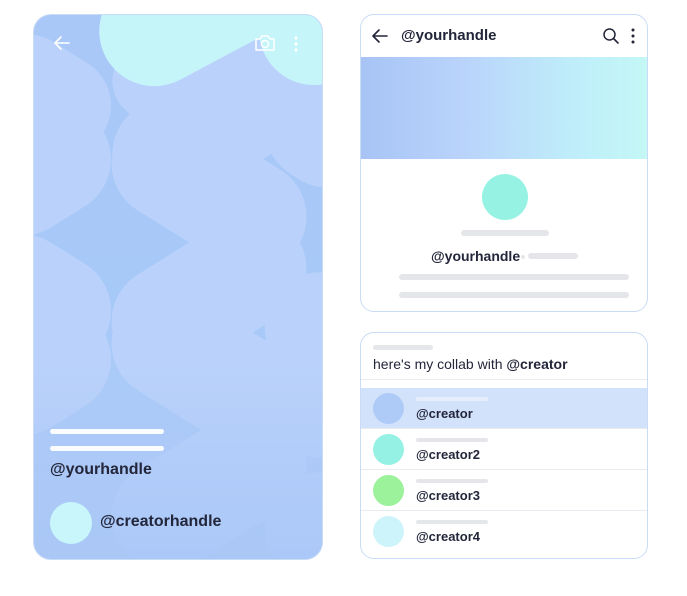  What do you see at coordinates (537, 364) in the screenshot?
I see `comment-mention: @creator` at bounding box center [537, 364].